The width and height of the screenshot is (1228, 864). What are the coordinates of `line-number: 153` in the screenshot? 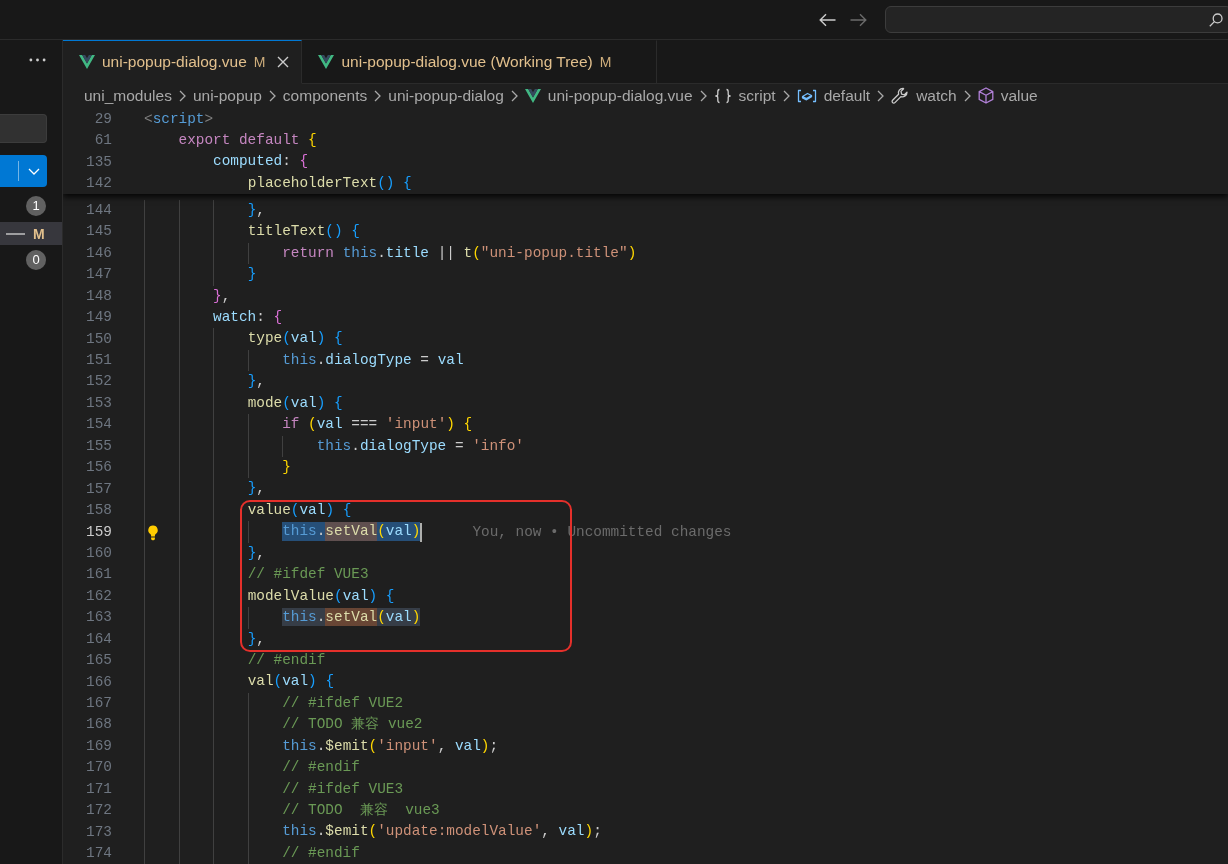 It's located at (98, 403).